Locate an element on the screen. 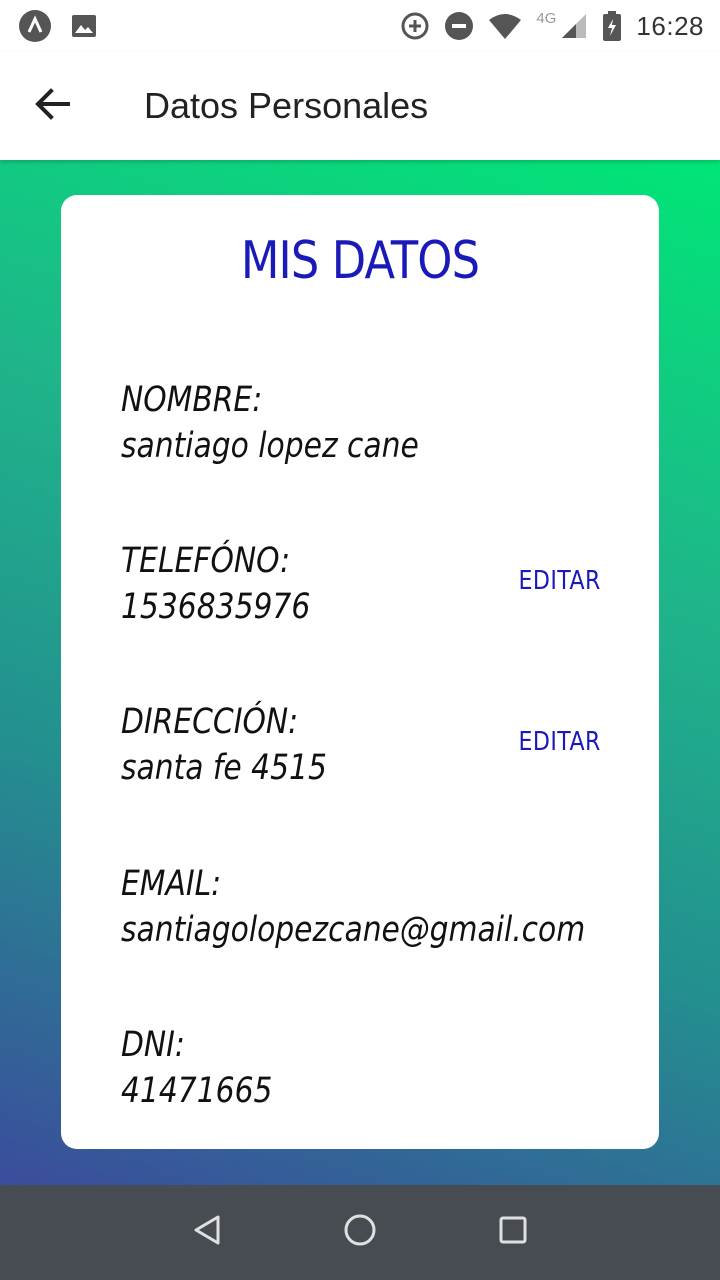 This screenshot has height=1280, width=720. edit-direccion-button: EDITAR is located at coordinates (560, 742).